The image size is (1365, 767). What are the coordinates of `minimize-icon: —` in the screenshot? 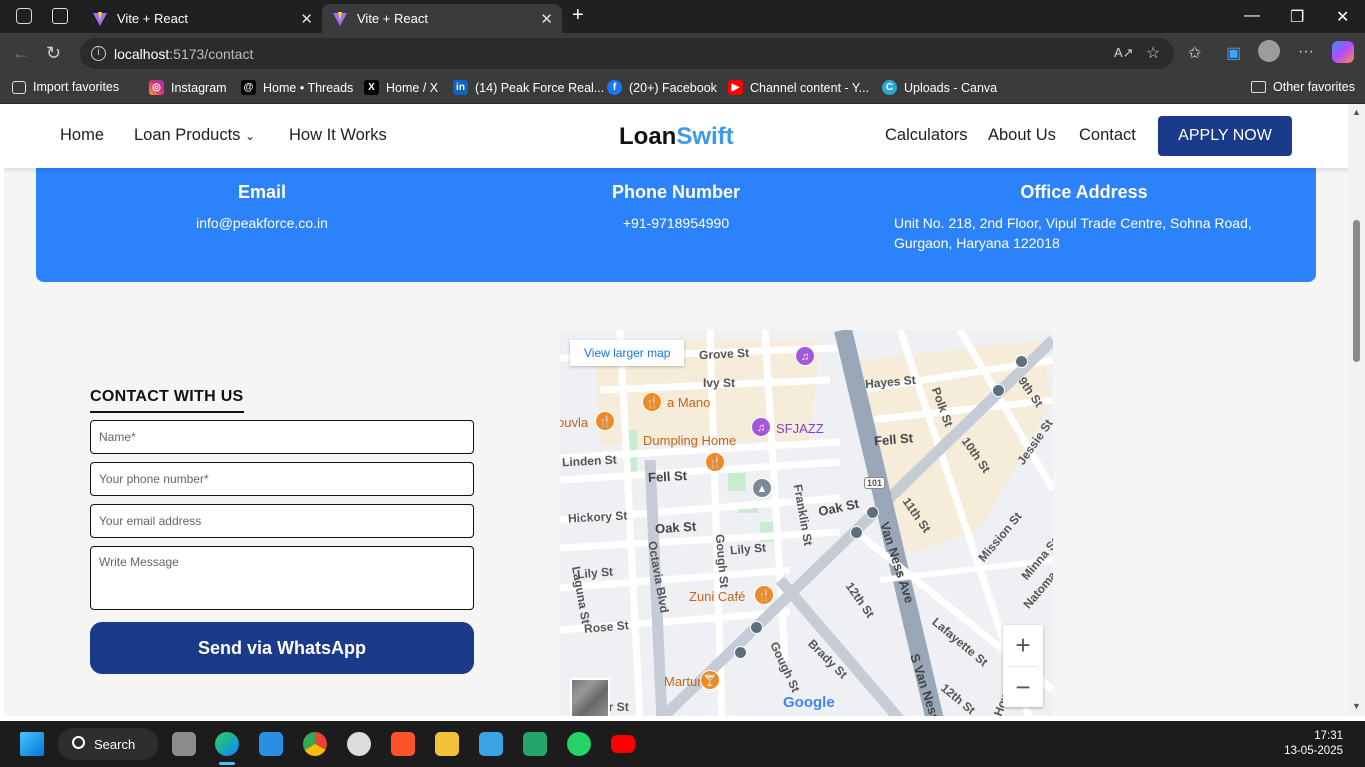 It's located at (1252, 16).